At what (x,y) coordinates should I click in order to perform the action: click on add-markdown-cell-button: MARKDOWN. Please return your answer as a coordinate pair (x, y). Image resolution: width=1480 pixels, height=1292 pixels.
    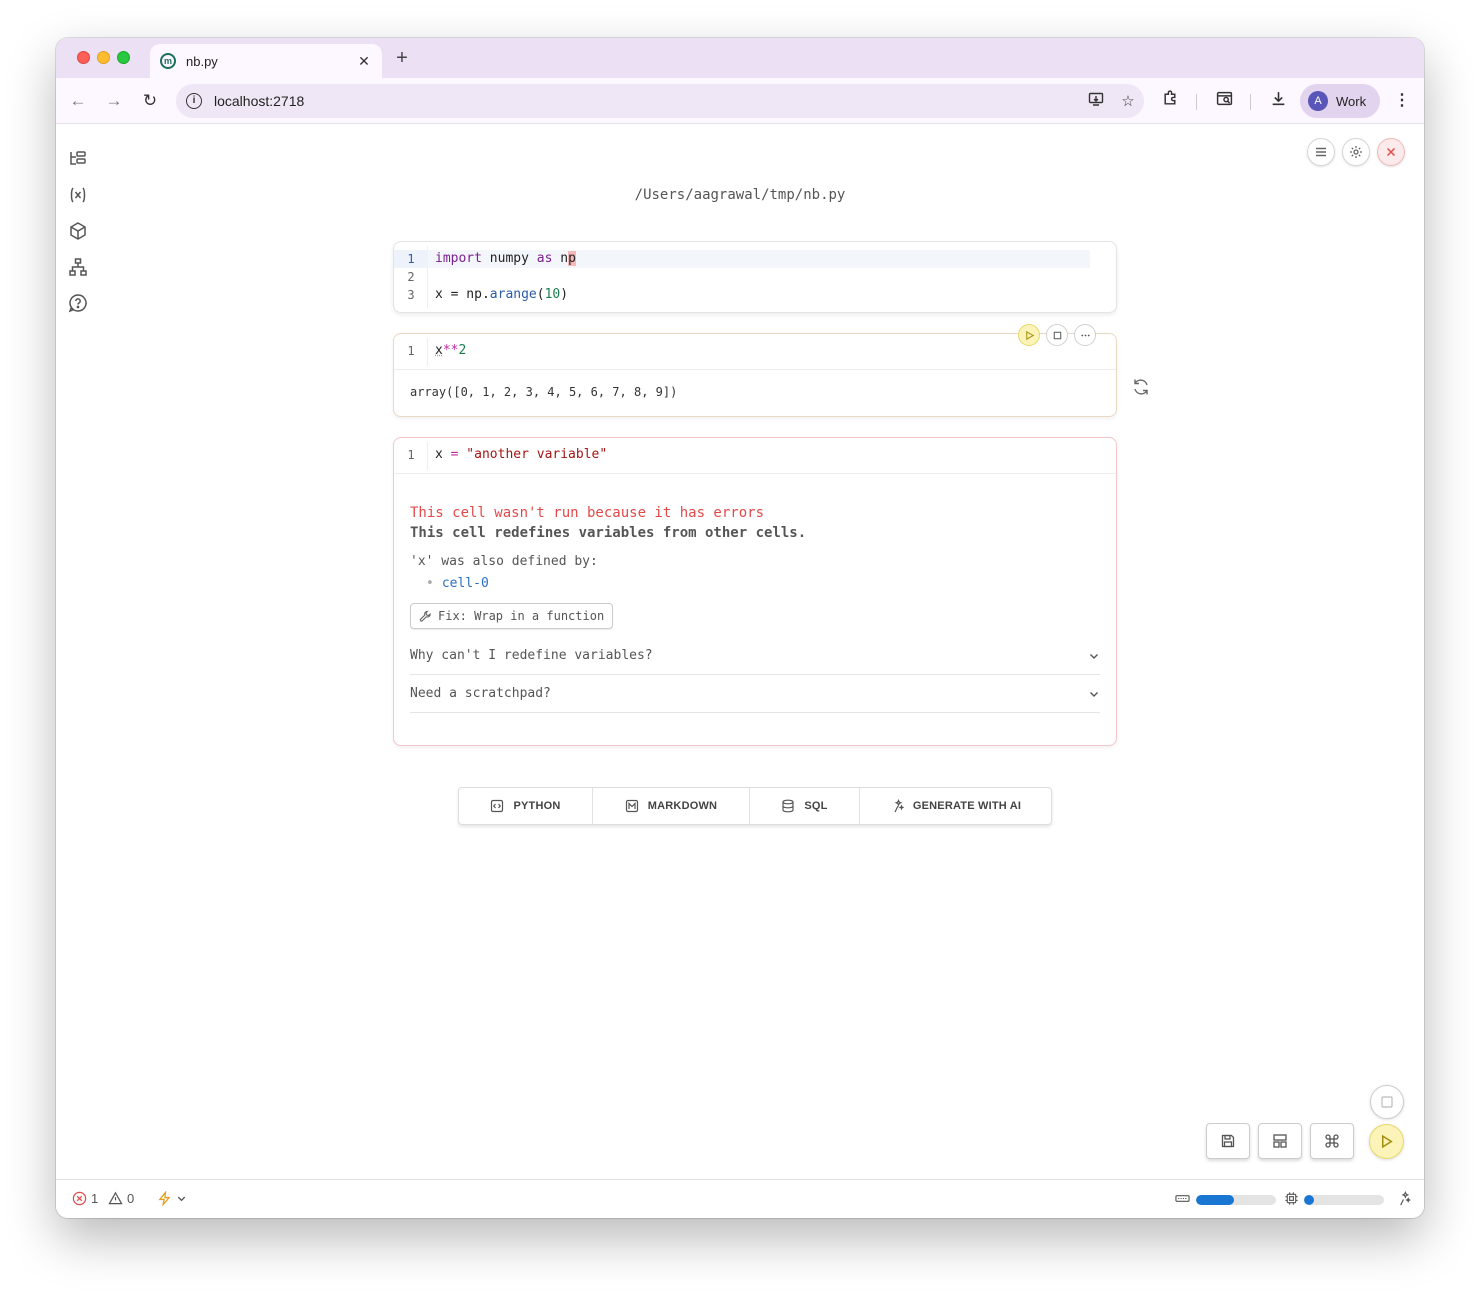
    Looking at the image, I should click on (671, 806).